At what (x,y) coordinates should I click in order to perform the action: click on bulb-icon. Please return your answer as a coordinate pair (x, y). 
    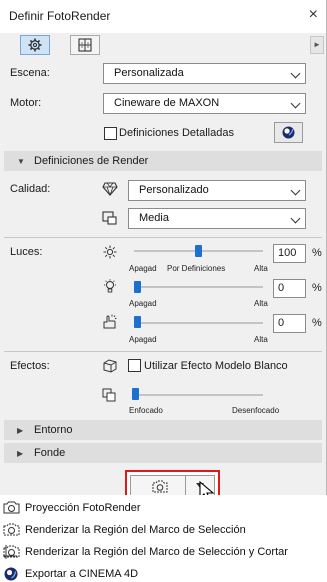
    Looking at the image, I should click on (110, 286).